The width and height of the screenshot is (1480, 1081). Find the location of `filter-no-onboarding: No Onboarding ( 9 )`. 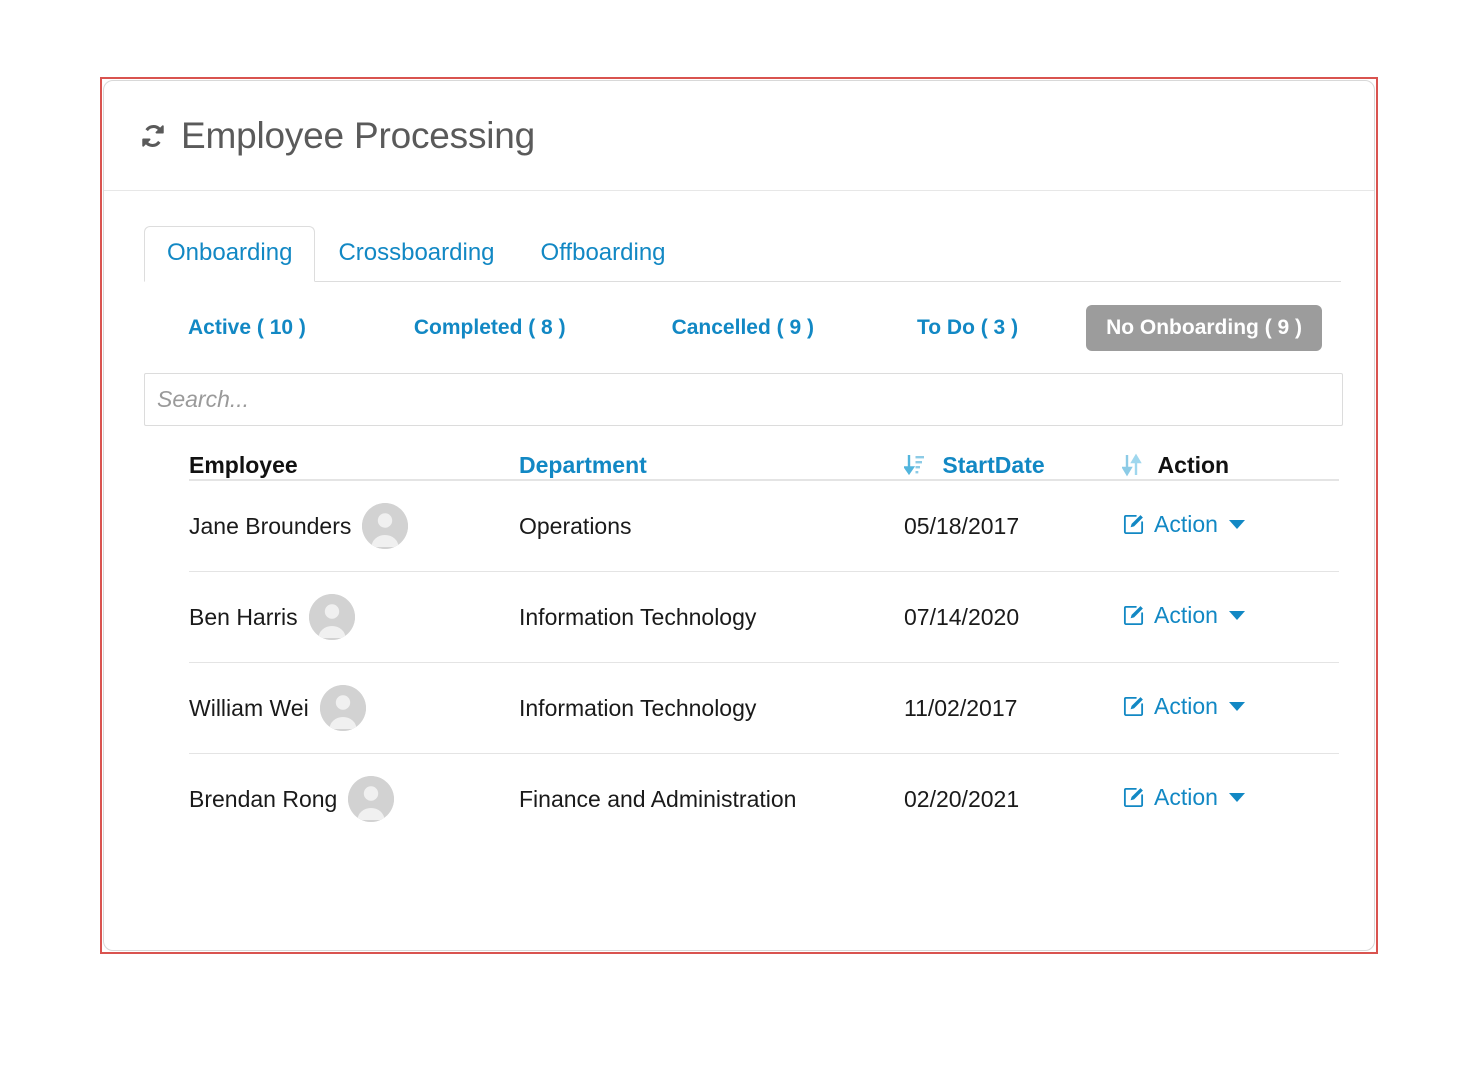

filter-no-onboarding: No Onboarding ( 9 ) is located at coordinates (1204, 328).